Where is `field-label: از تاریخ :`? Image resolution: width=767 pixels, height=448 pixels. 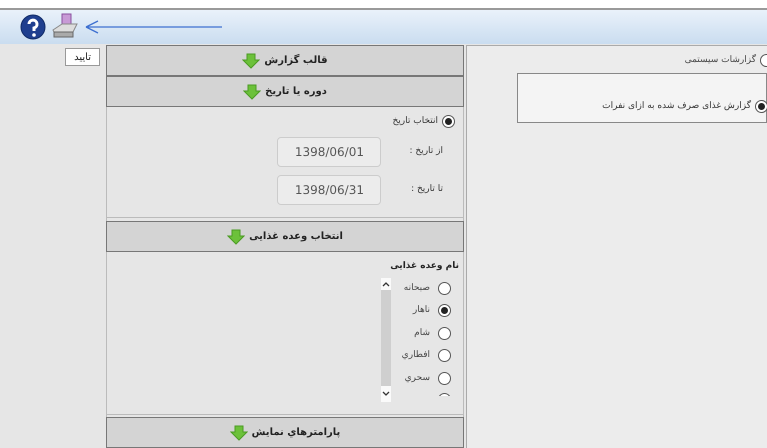 field-label: از تاریخ : is located at coordinates (425, 151).